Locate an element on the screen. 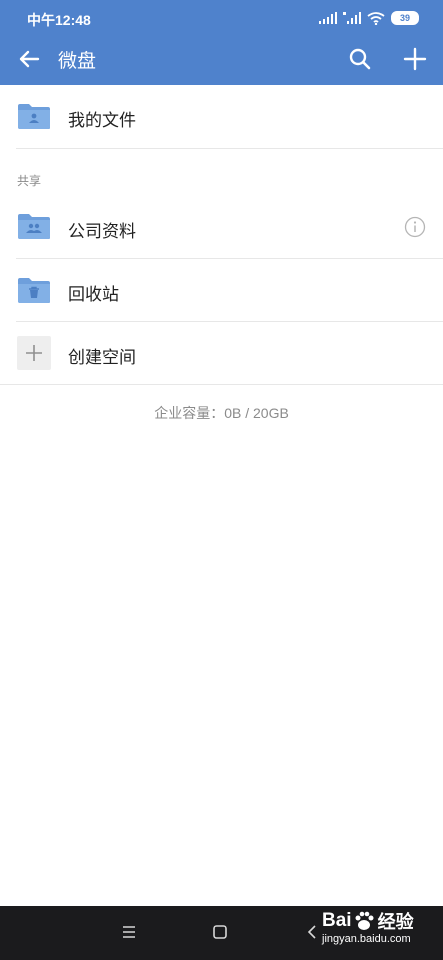  menu-icon is located at coordinates (129, 932).